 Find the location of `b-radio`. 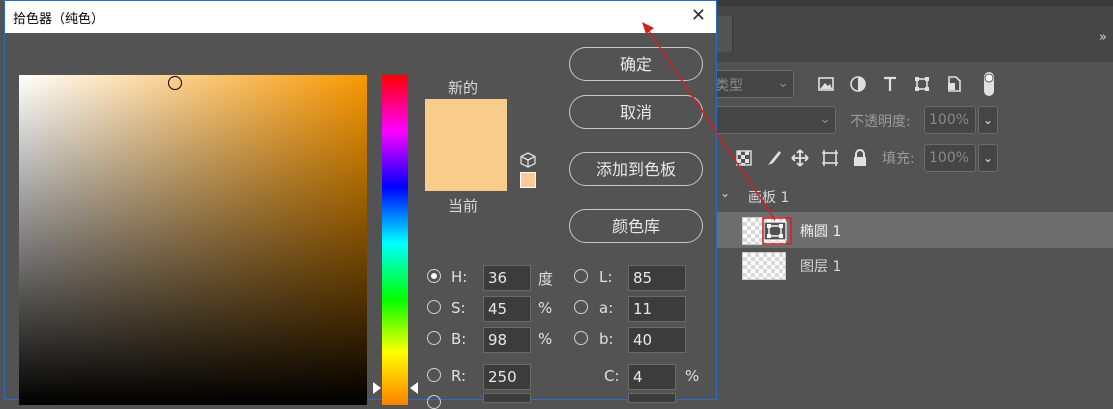

b-radio is located at coordinates (434, 338).